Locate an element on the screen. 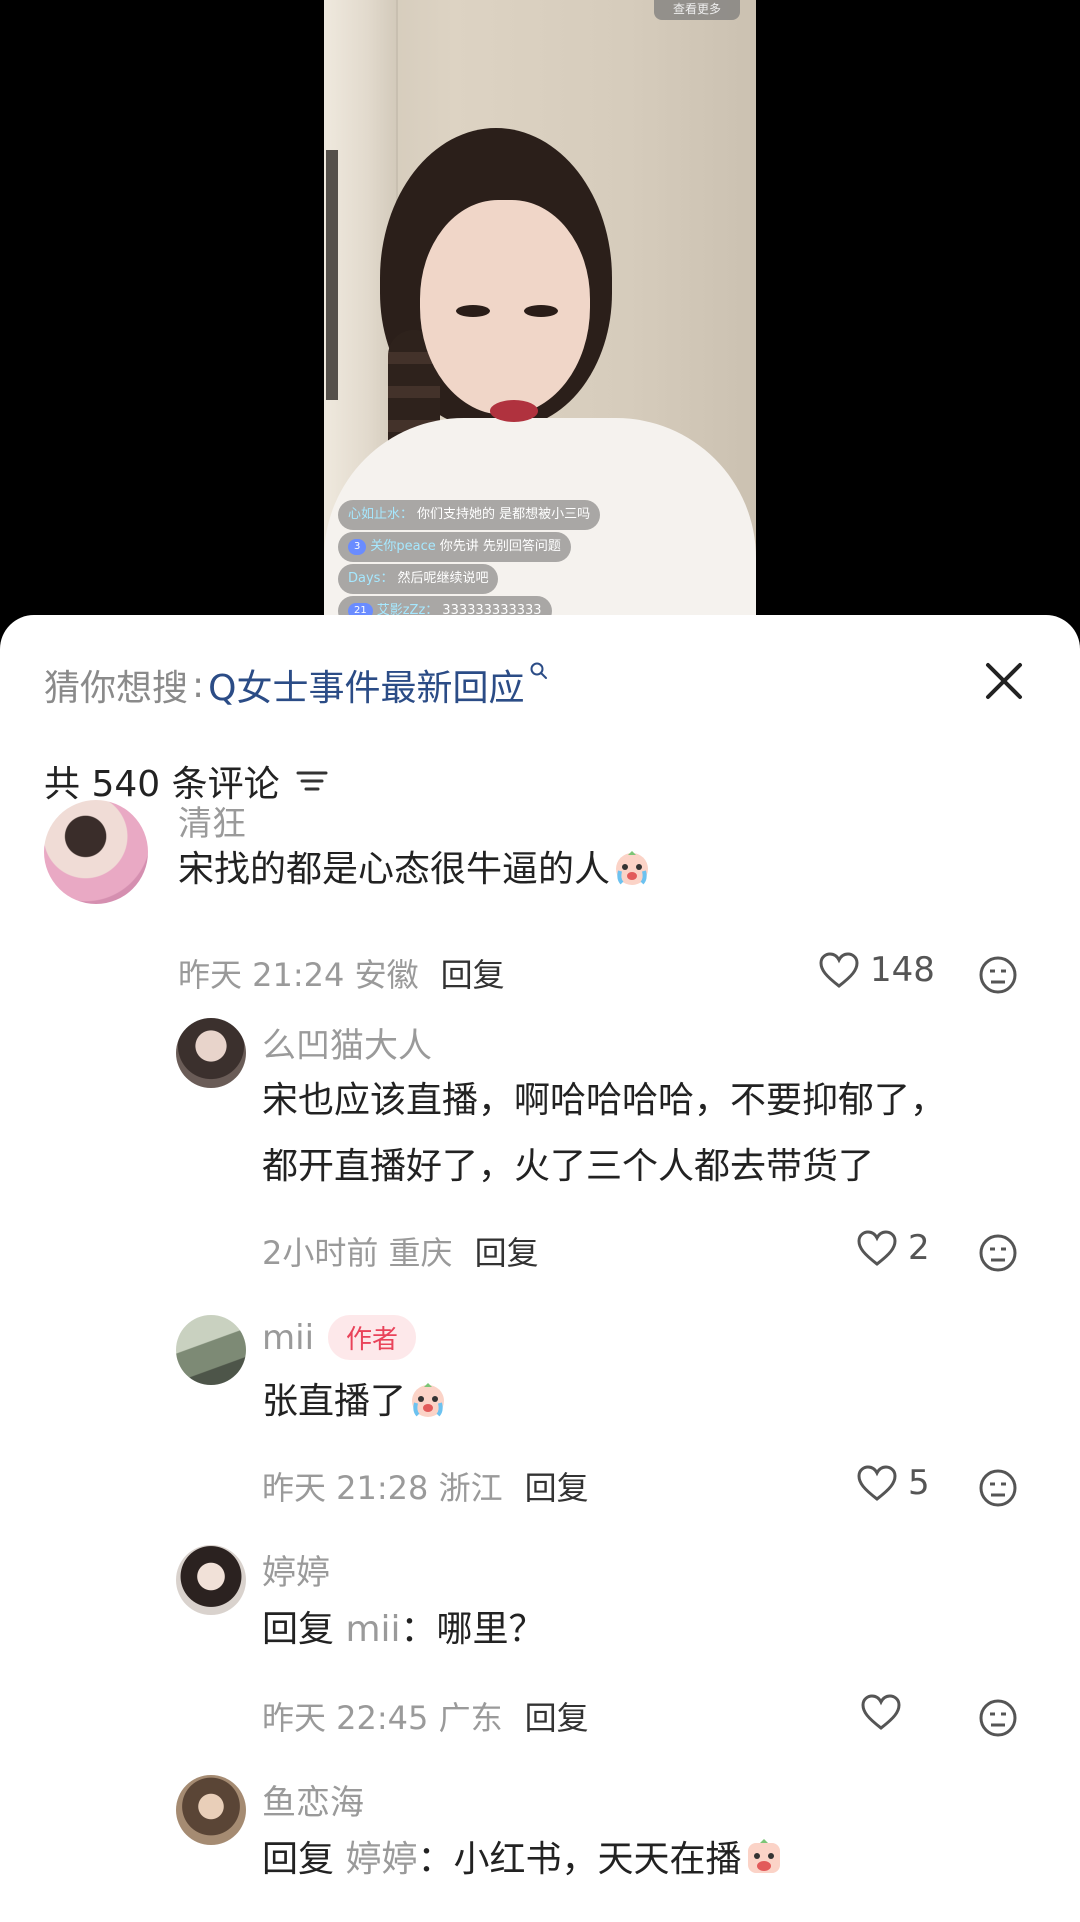  comment-meta: 昨天 21:28 浙江 回复 is located at coordinates (425, 1486).